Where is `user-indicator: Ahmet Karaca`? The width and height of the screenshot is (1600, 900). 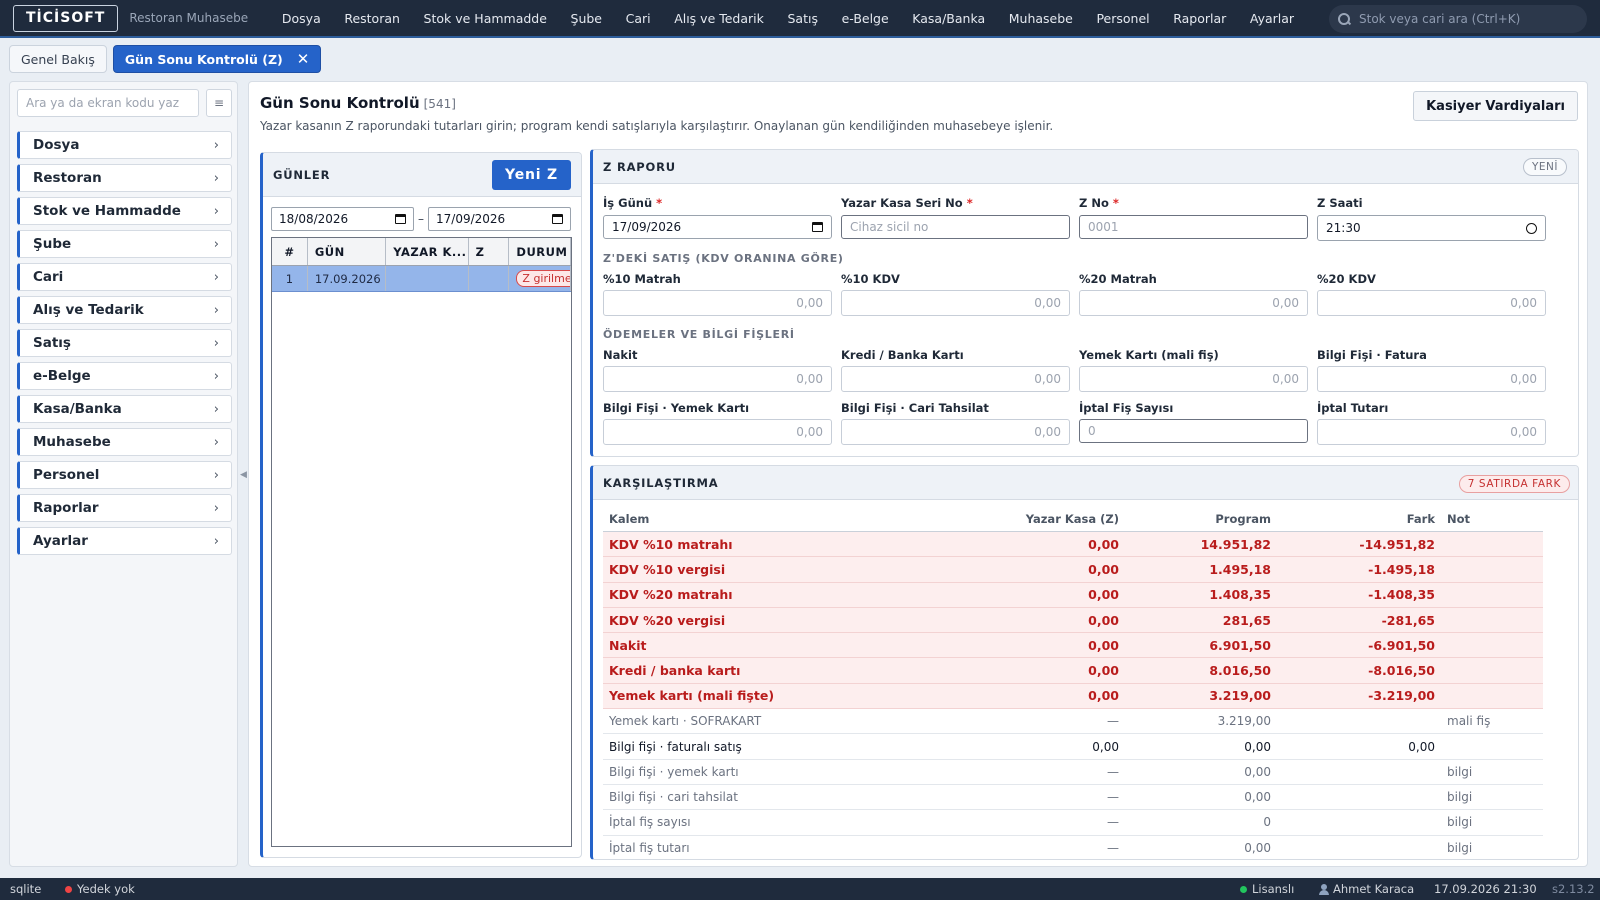
user-indicator: Ahmet Karaca is located at coordinates (1366, 889).